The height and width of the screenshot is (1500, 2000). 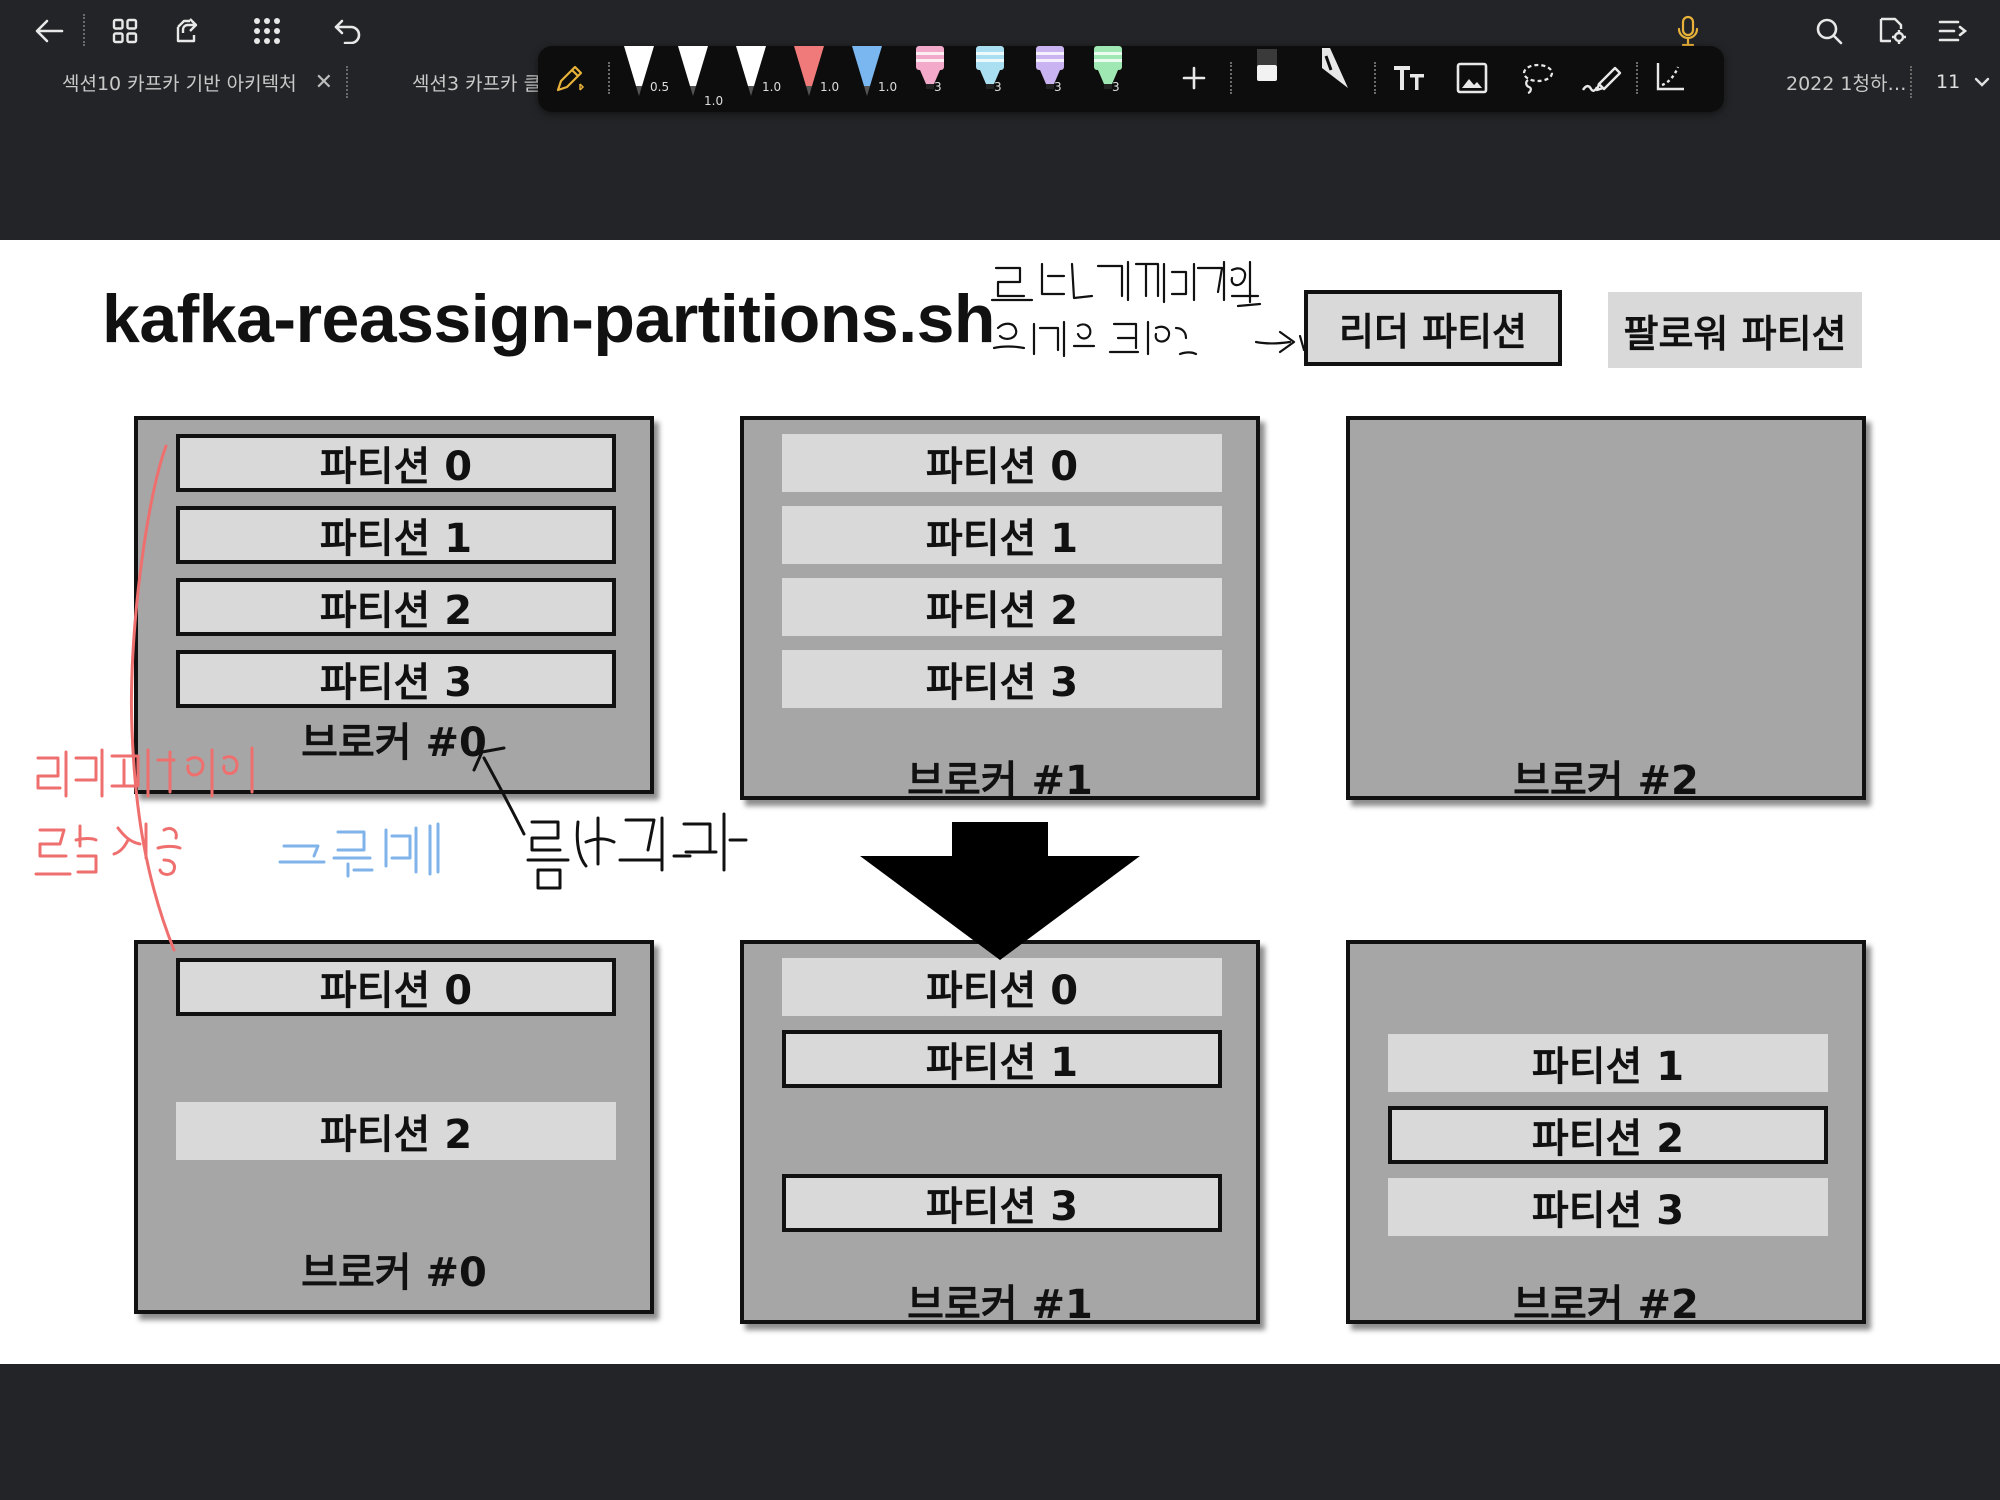 I want to click on chevron-down-icon, so click(x=1982, y=82).